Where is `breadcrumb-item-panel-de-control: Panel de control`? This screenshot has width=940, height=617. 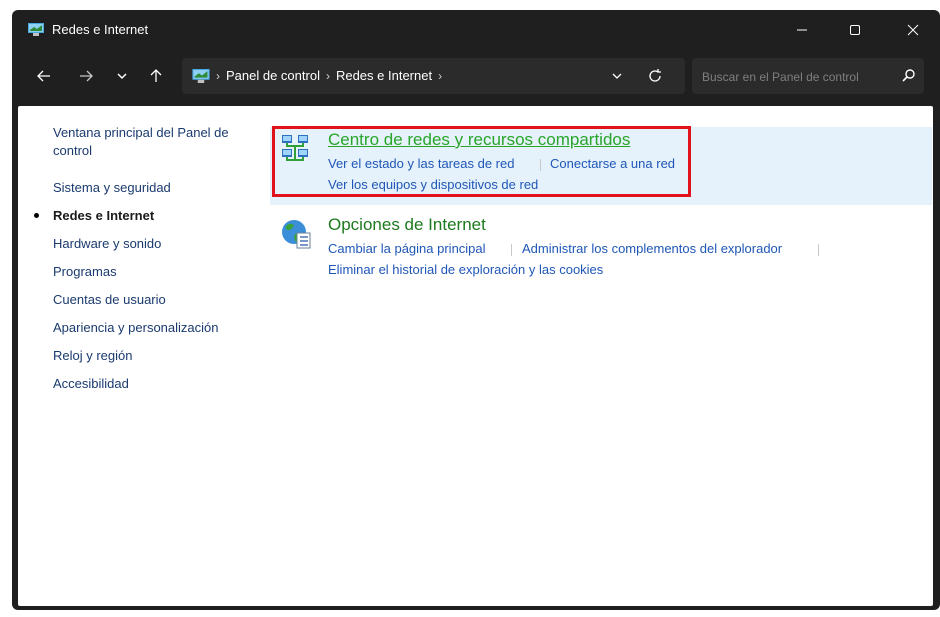 breadcrumb-item-panel-de-control: Panel de control is located at coordinates (273, 75).